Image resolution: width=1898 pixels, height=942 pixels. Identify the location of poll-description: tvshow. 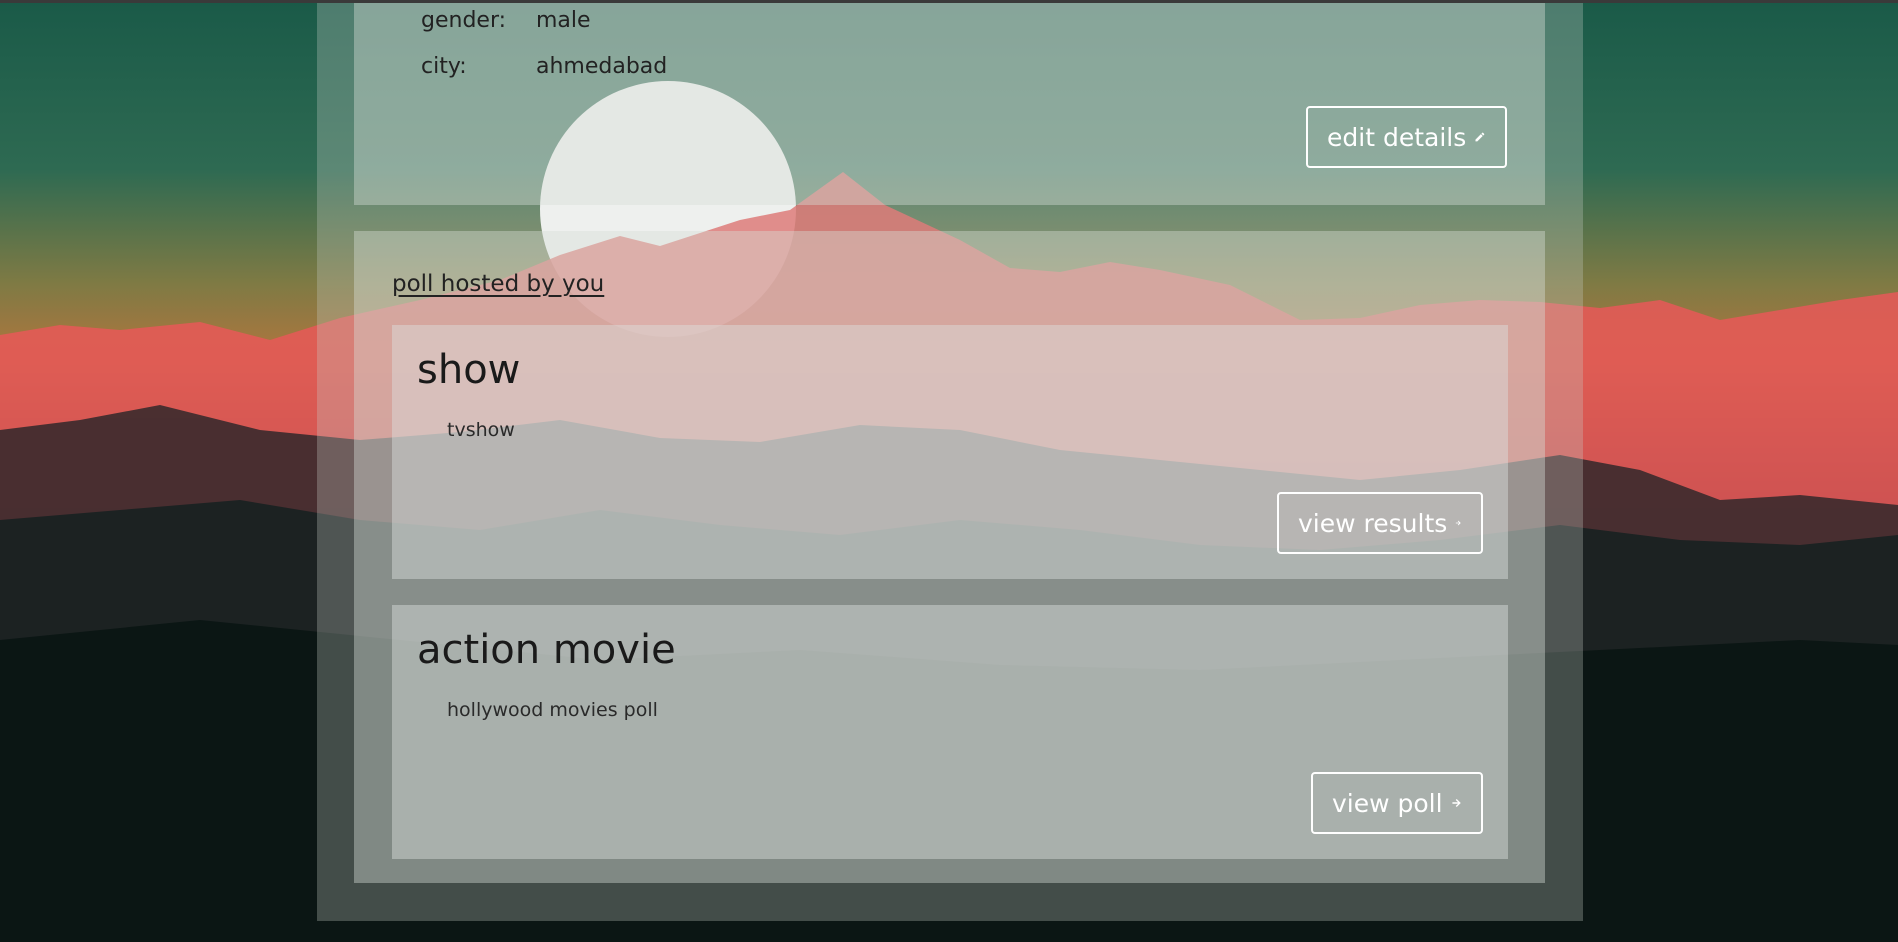
(481, 430).